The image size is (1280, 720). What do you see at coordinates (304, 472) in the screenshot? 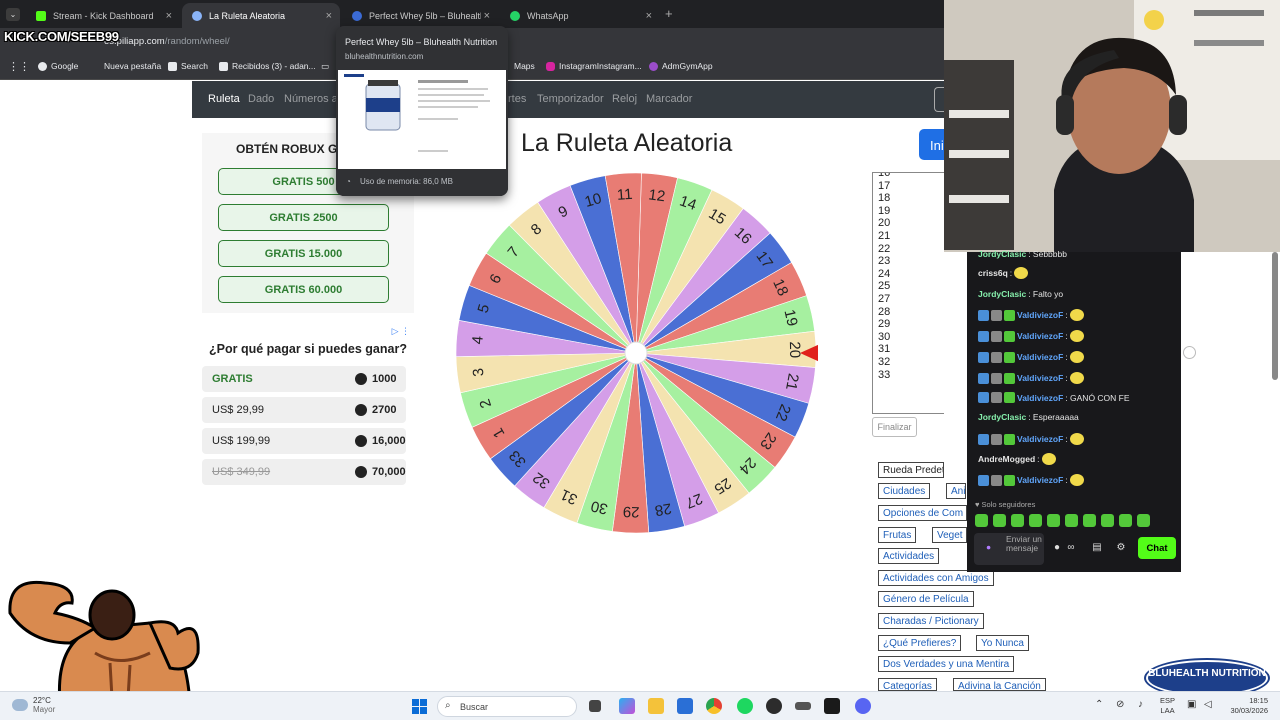
I see `ad-row: US$ 349,99 70,000` at bounding box center [304, 472].